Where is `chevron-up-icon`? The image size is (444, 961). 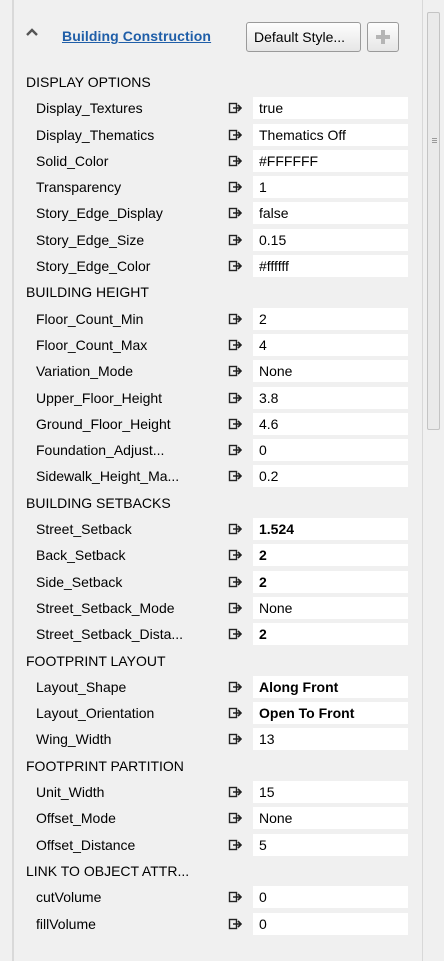 chevron-up-icon is located at coordinates (32, 32).